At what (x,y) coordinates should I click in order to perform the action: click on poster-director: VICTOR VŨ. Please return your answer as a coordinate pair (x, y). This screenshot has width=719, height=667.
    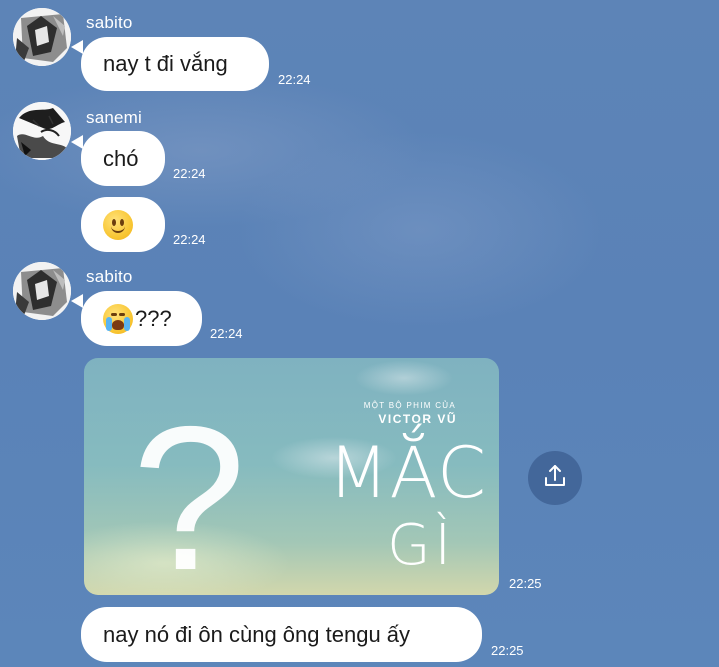
    Looking at the image, I should click on (417, 419).